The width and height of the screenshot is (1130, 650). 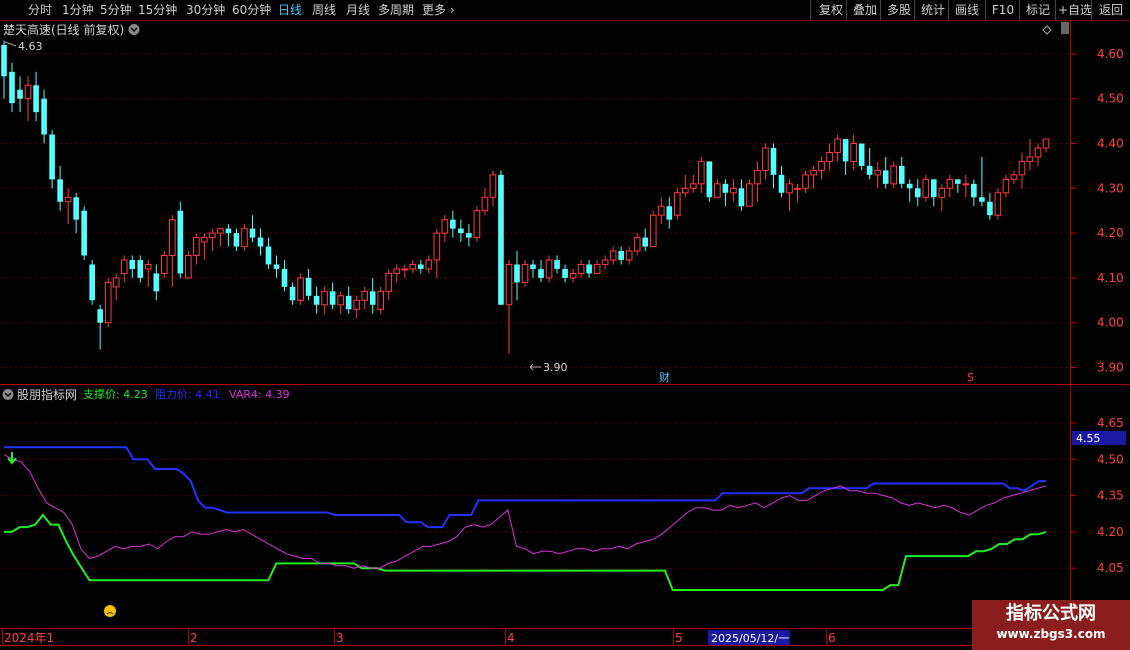 I want to click on indicator-tick-label: 4.65, so click(x=1110, y=423).